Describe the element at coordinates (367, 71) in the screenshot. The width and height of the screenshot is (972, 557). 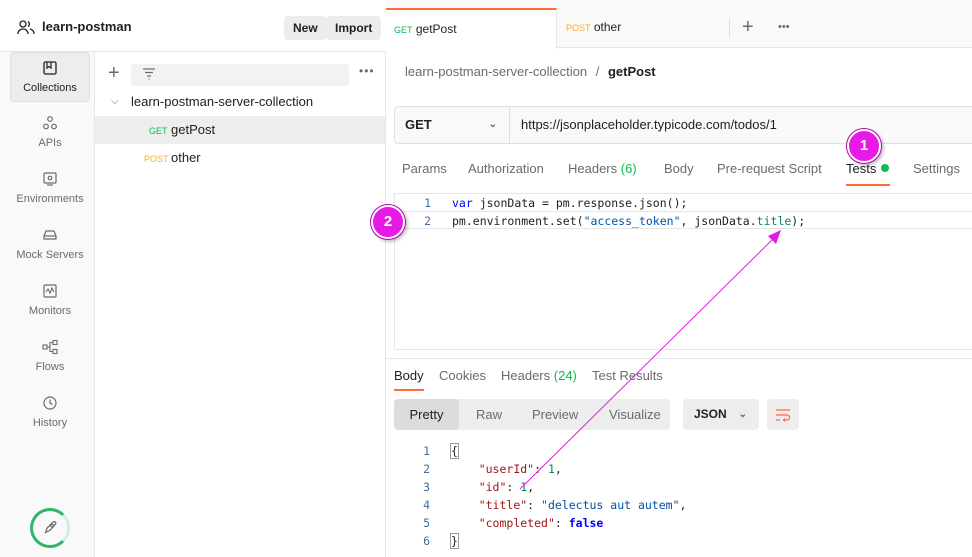
I see `more-options-icon: •••` at that location.